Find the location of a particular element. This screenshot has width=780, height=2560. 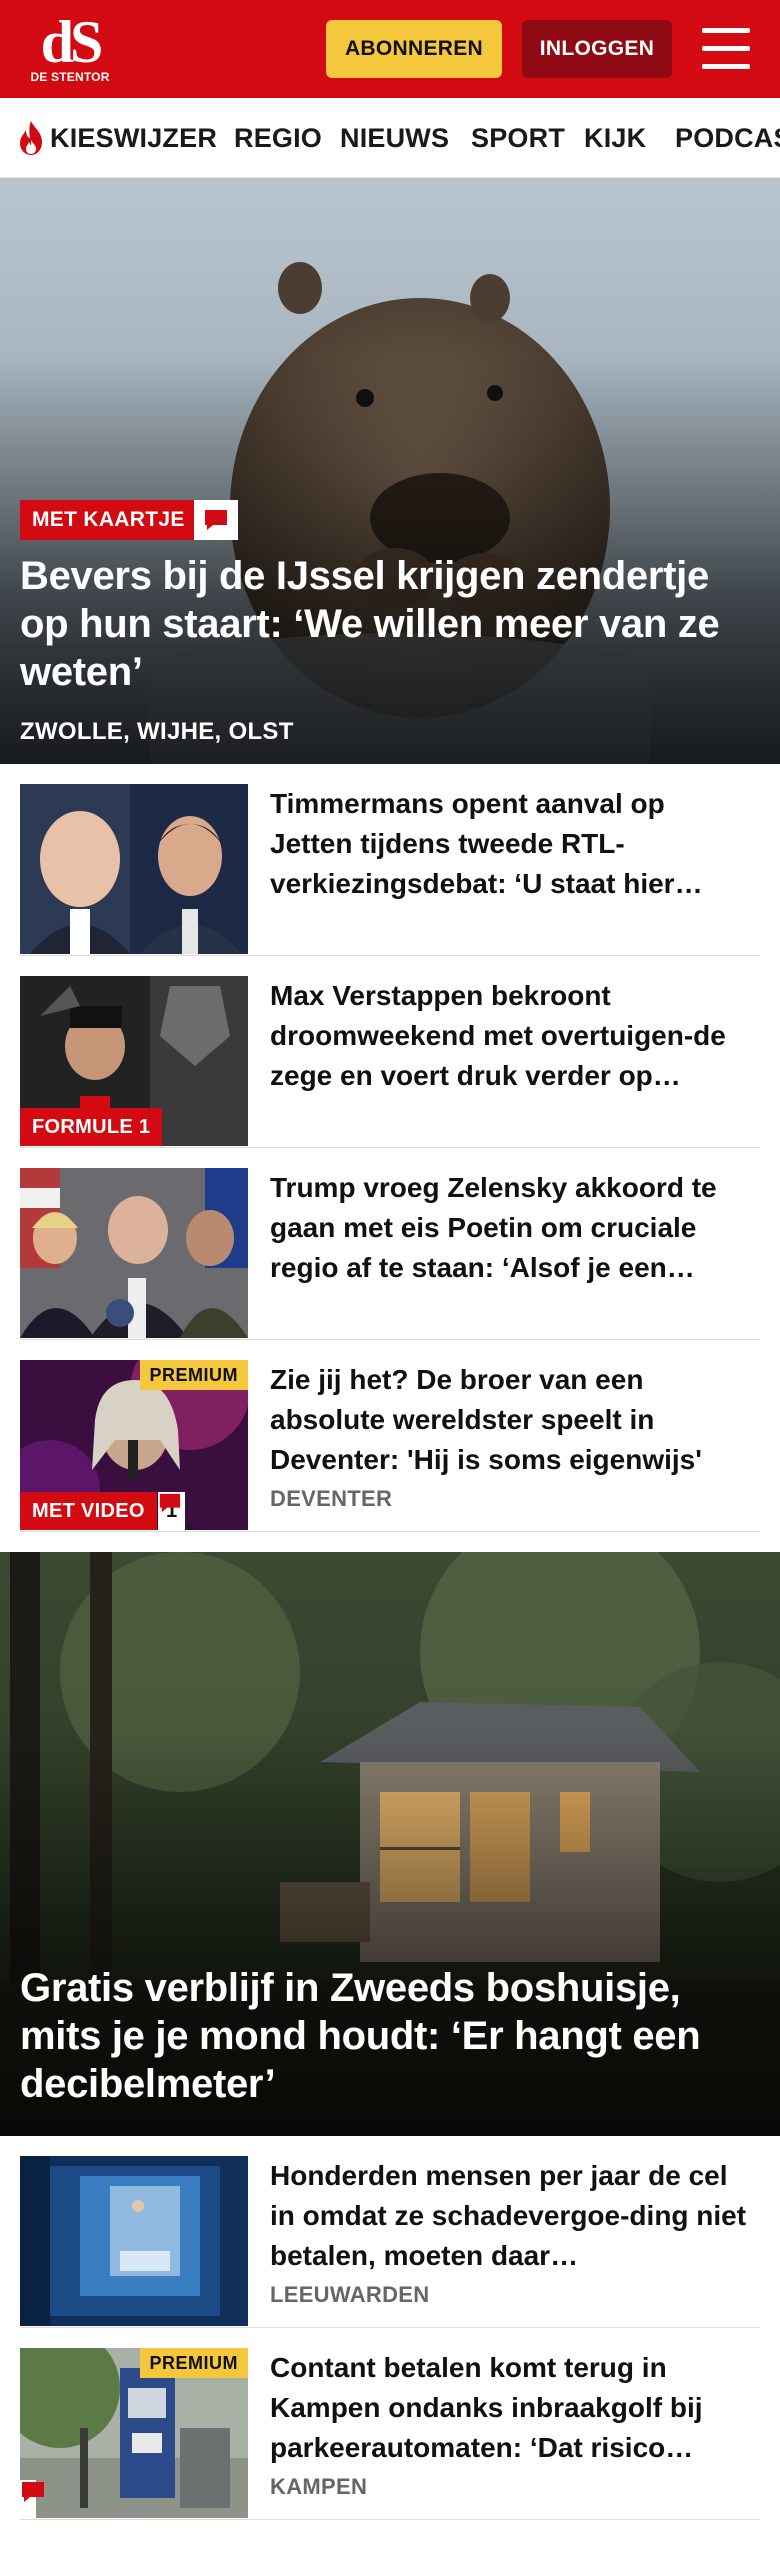

site-logo: dS DE STENTOR is located at coordinates (70, 47).